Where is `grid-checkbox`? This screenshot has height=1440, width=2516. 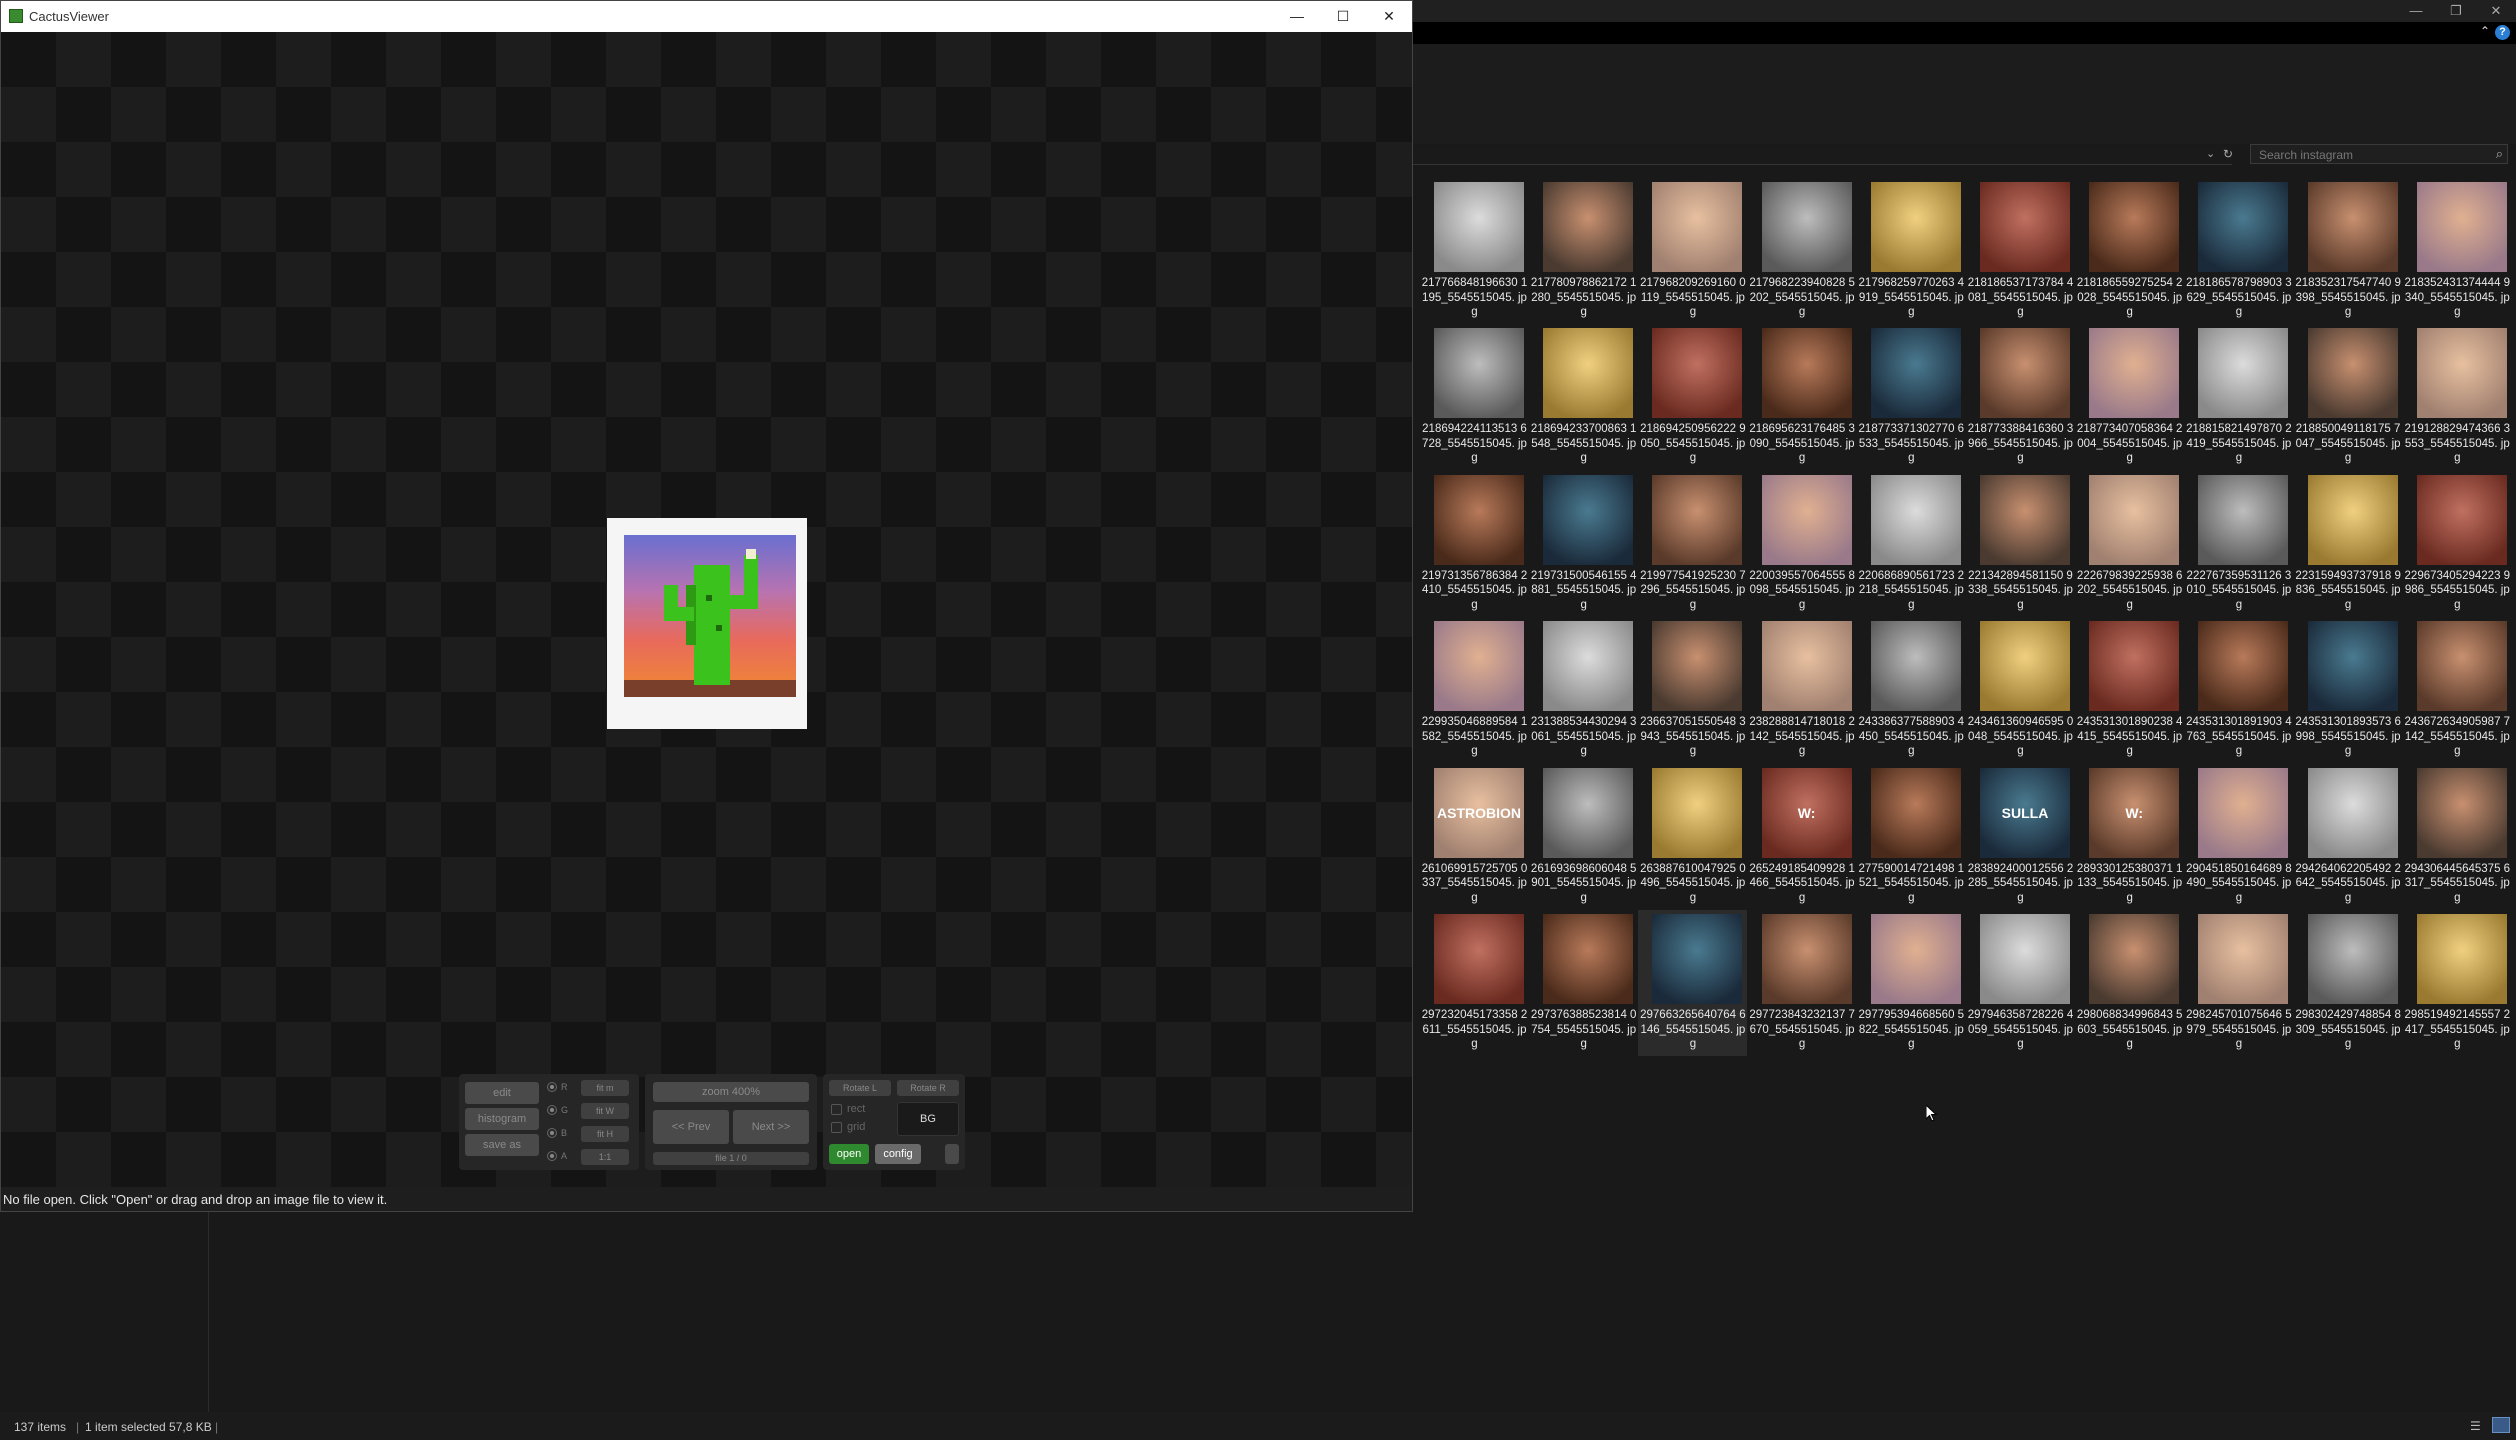
grid-checkbox is located at coordinates (836, 1127).